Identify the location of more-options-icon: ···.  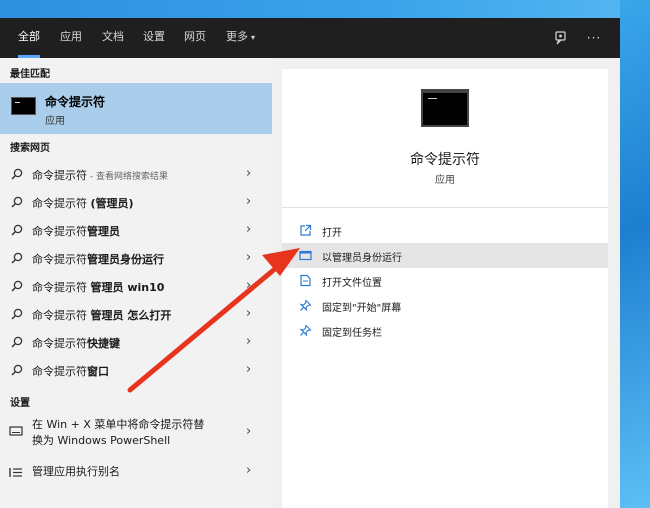
(594, 38).